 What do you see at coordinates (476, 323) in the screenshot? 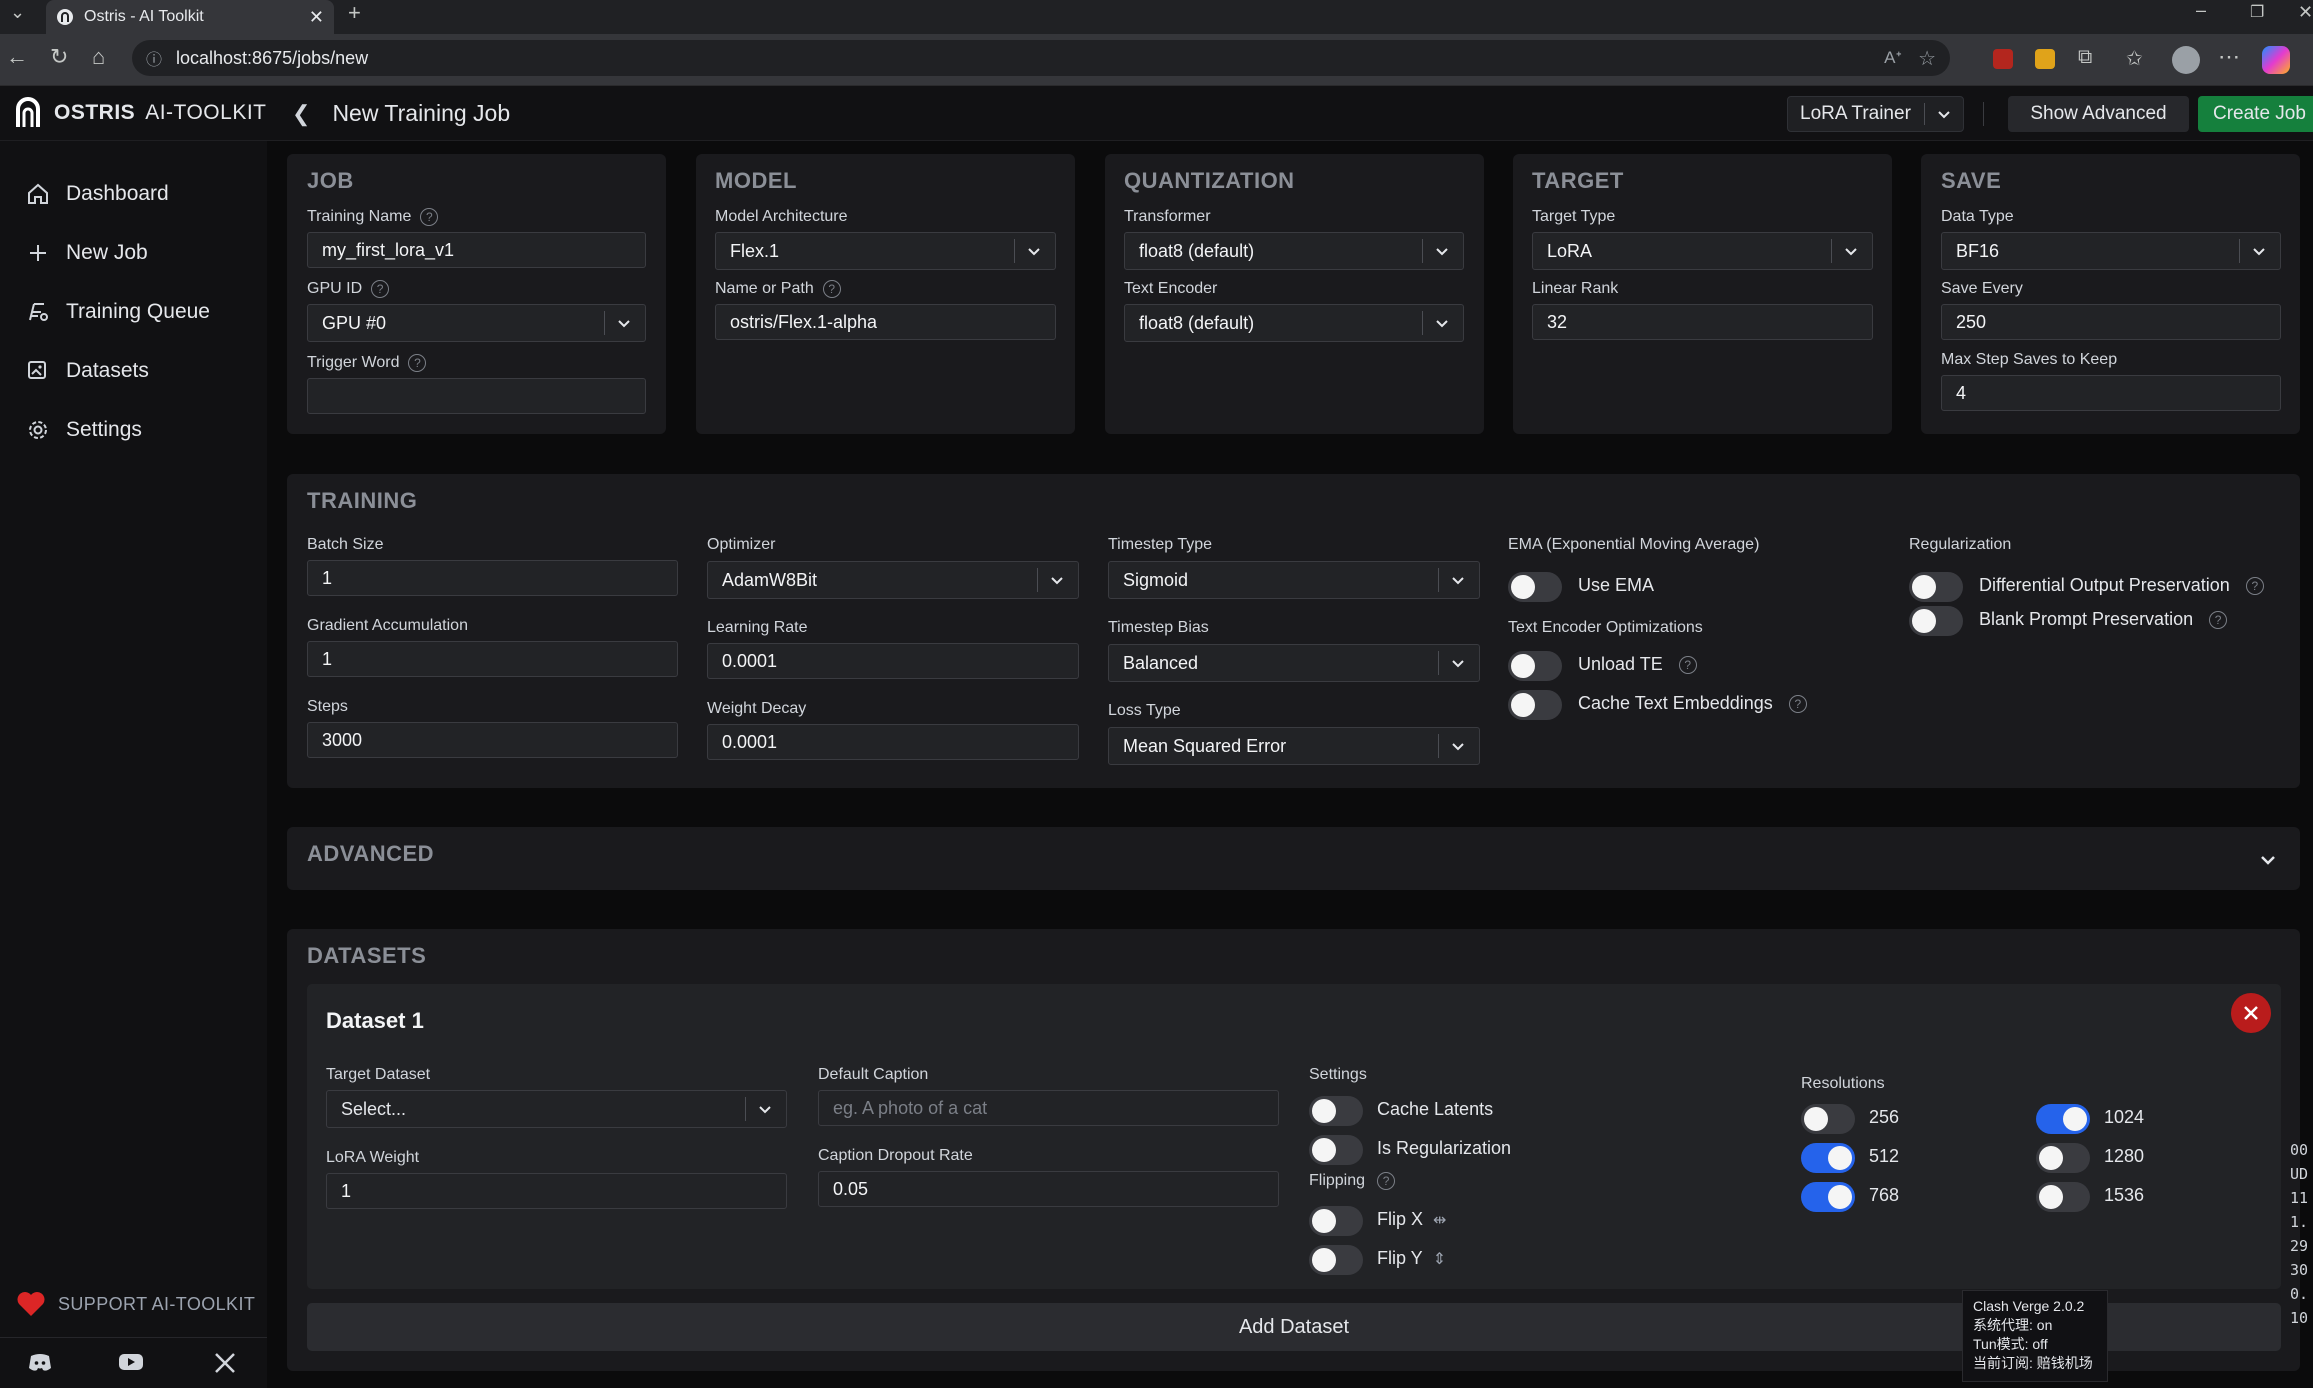
I see `gpu-select: GPU #0` at bounding box center [476, 323].